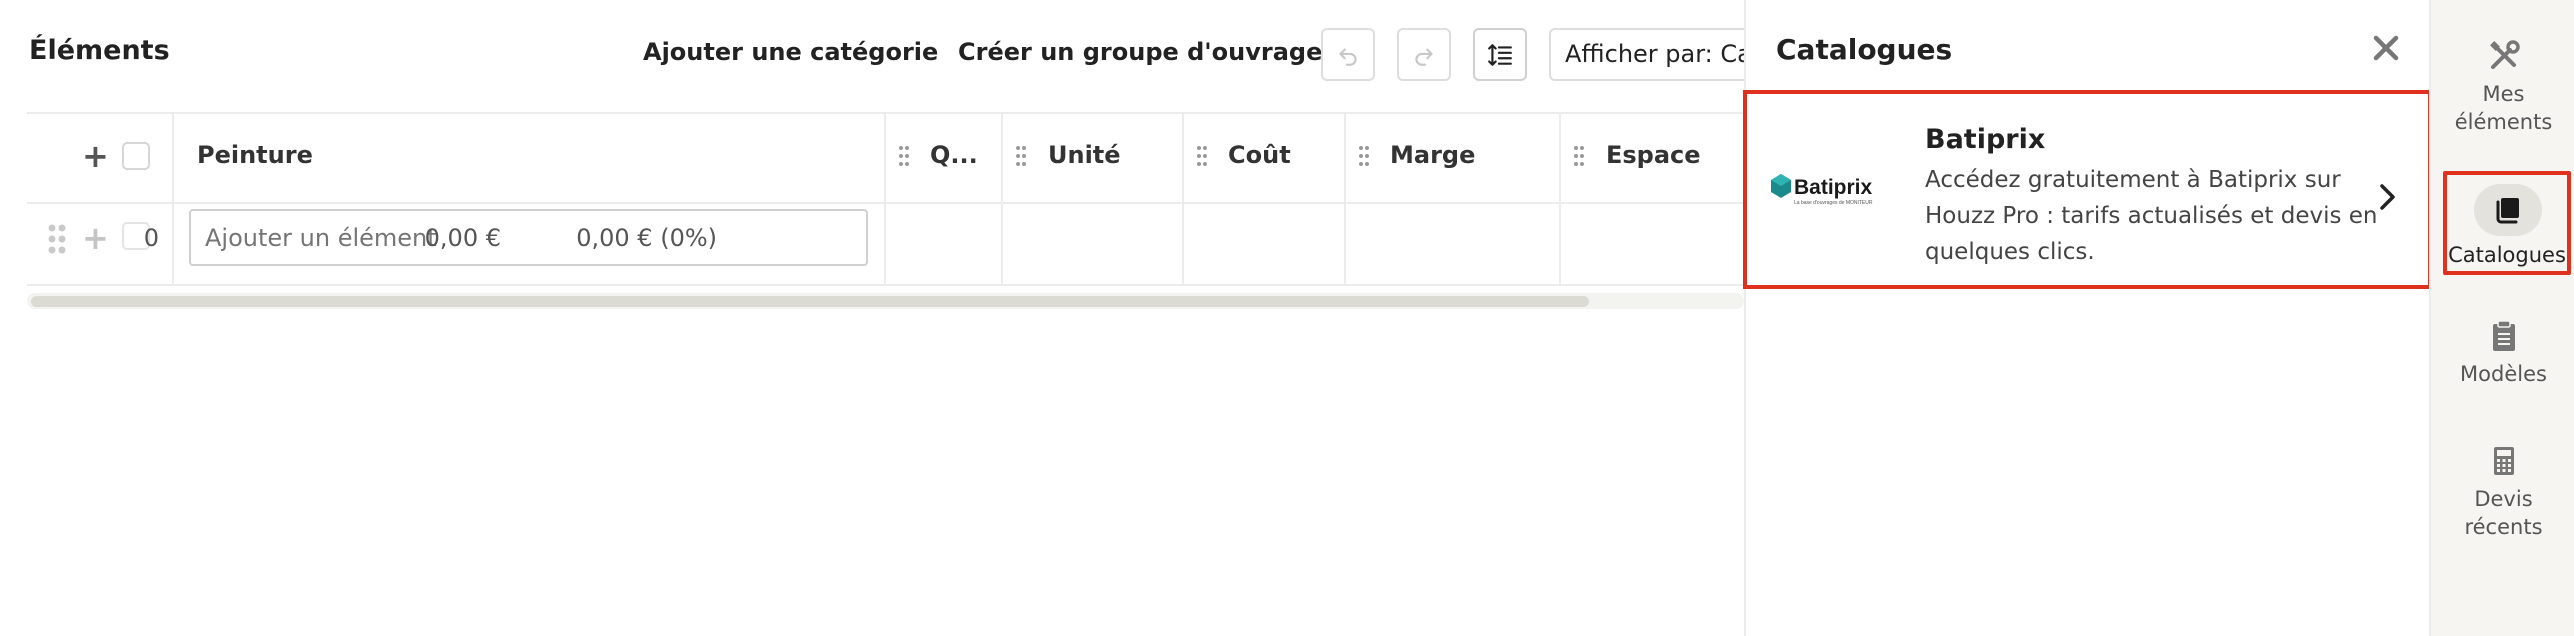 The height and width of the screenshot is (636, 2574). Describe the element at coordinates (2507, 255) in the screenshot. I see `rail-item-label: Catalogues` at that location.